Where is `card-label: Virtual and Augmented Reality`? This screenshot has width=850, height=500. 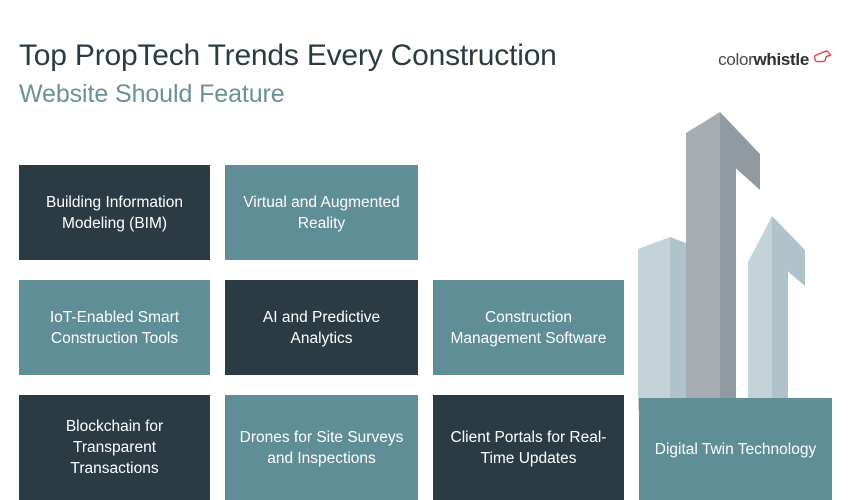
card-label: Virtual and Augmented Reality is located at coordinates (321, 212).